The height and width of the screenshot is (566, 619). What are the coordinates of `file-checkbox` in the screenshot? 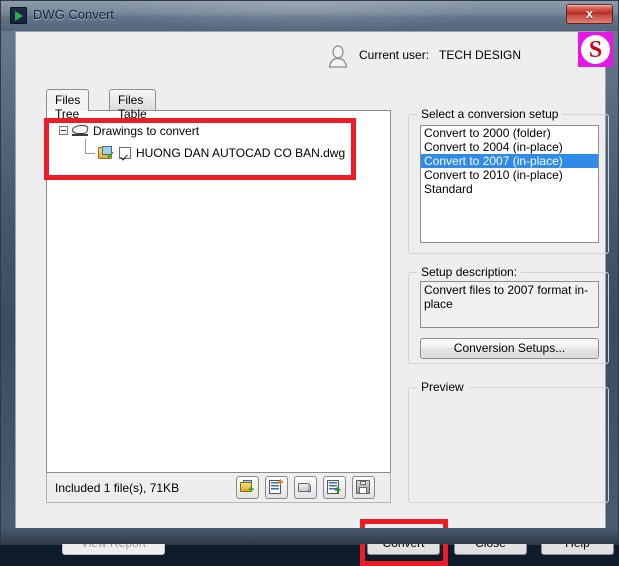 It's located at (125, 153).